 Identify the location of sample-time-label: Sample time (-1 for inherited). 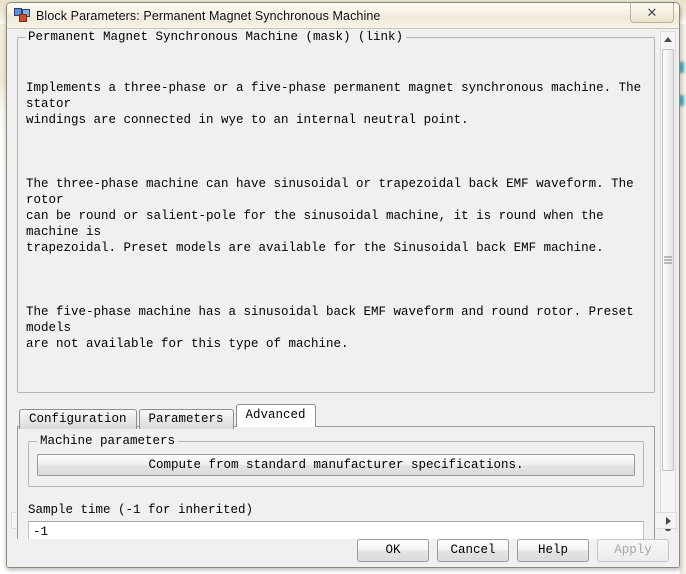
(141, 510).